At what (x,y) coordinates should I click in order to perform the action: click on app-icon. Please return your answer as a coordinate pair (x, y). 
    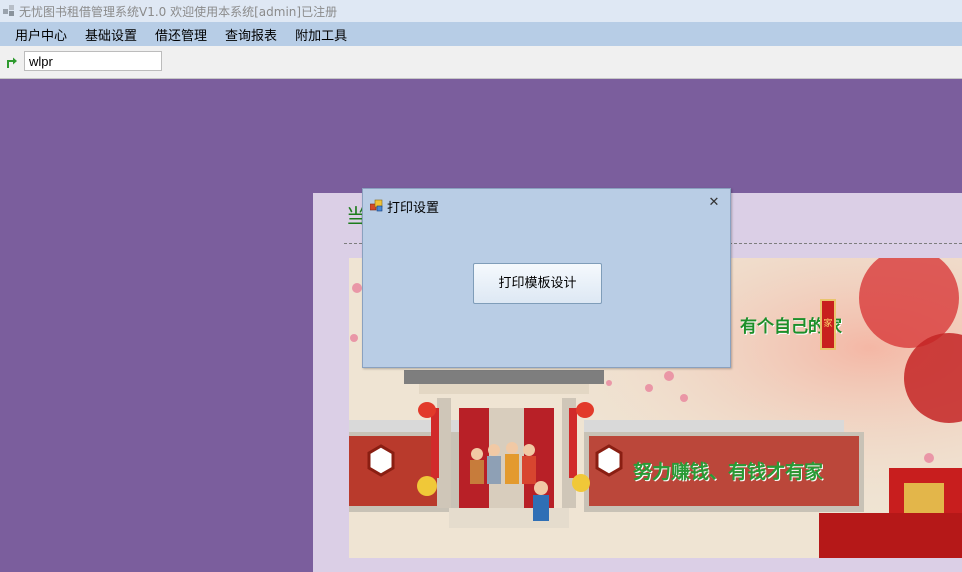
    Looking at the image, I should click on (9, 11).